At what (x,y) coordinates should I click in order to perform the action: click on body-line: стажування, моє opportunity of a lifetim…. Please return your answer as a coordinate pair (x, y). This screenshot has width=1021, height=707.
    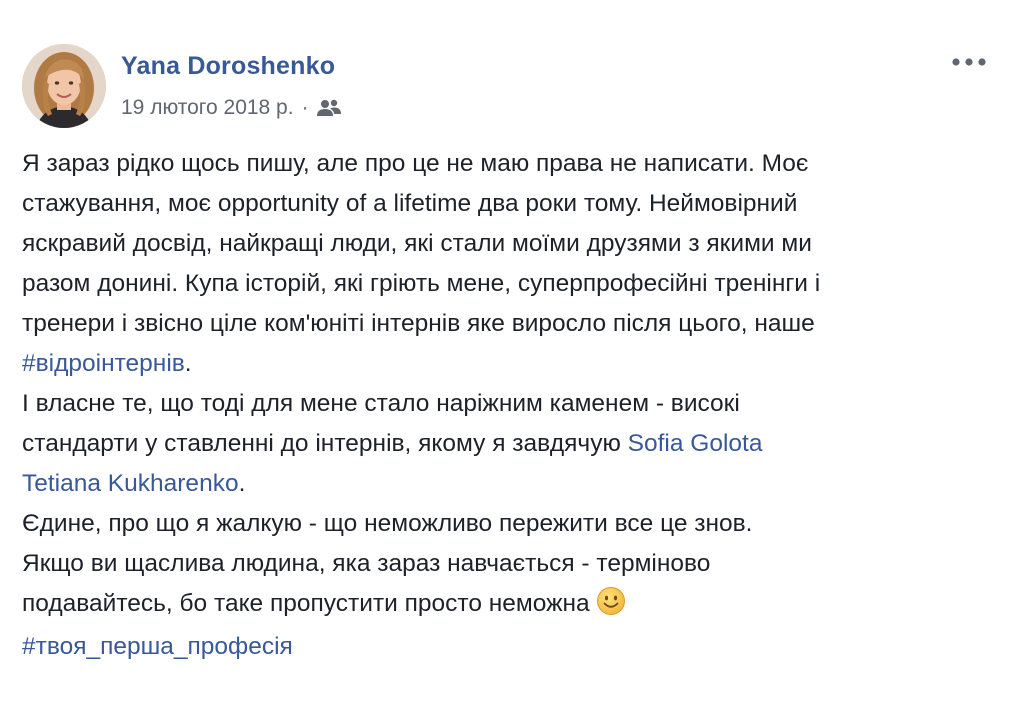
    Looking at the image, I should click on (410, 203).